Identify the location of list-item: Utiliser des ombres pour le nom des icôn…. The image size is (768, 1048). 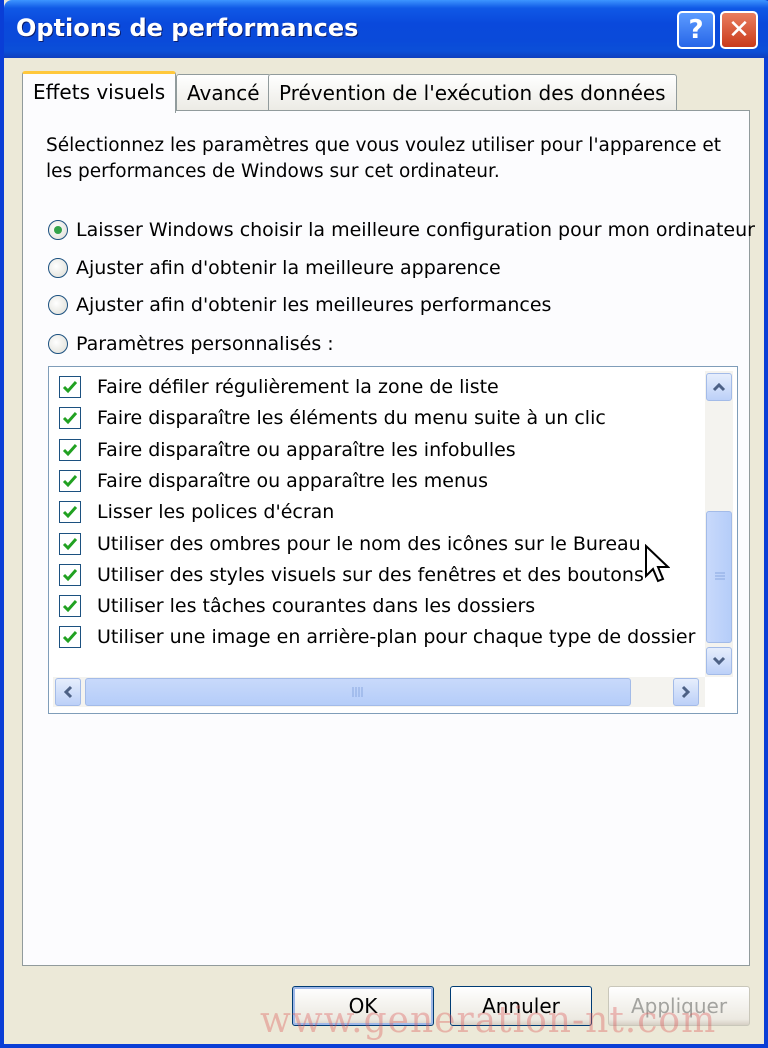
(350, 544).